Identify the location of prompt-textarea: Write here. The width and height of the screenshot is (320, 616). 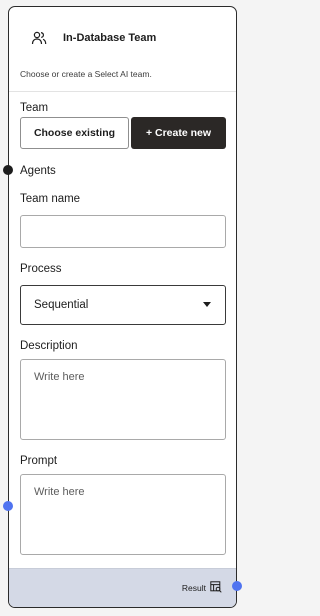
(123, 514).